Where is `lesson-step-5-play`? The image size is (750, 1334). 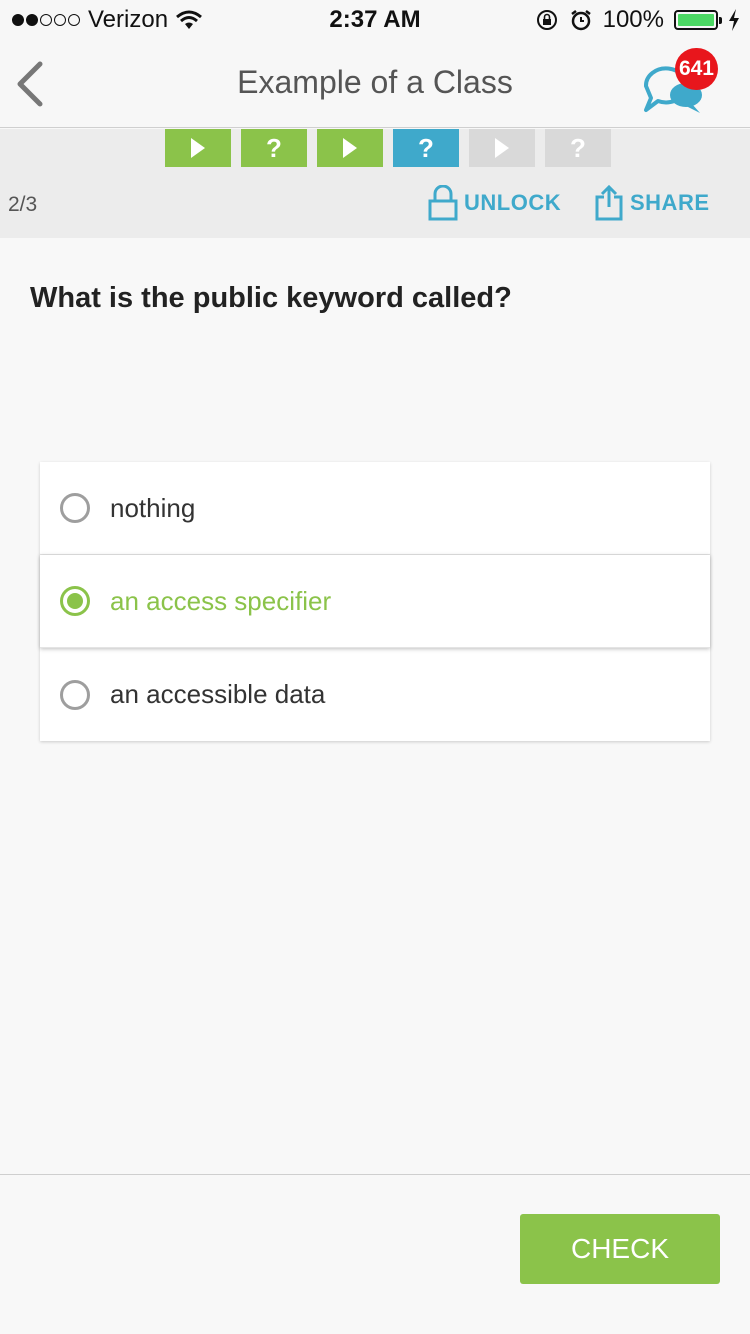
lesson-step-5-play is located at coordinates (502, 148).